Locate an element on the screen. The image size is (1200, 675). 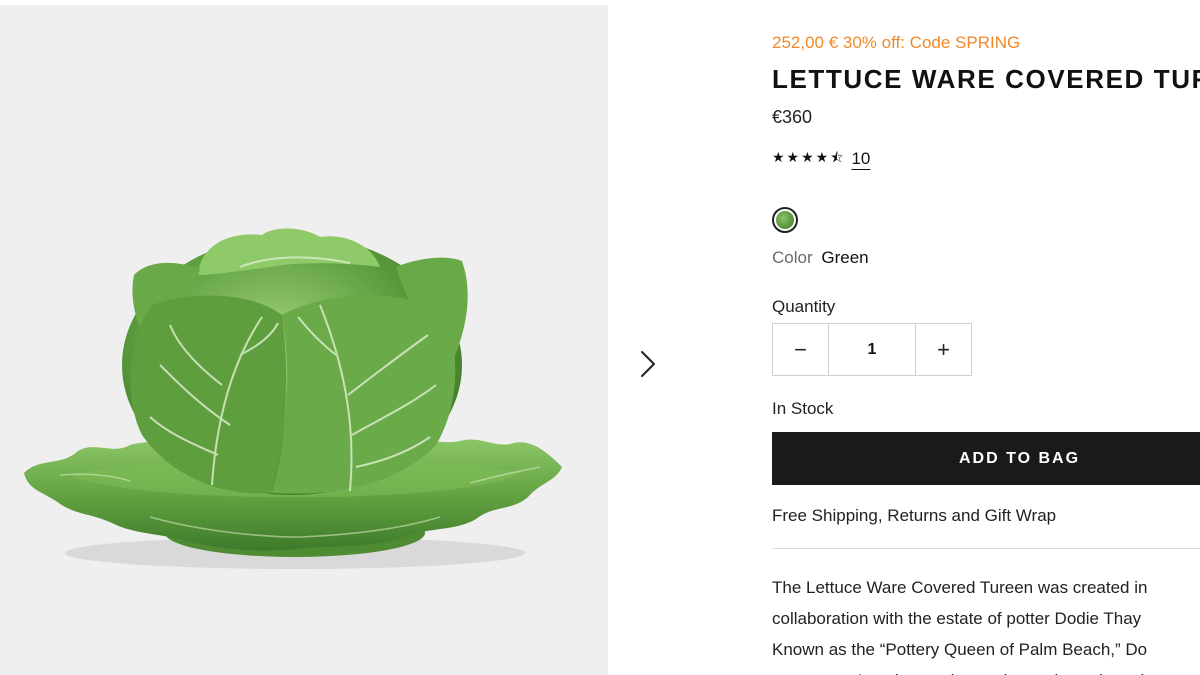
gallery-next-button is located at coordinates (648, 364).